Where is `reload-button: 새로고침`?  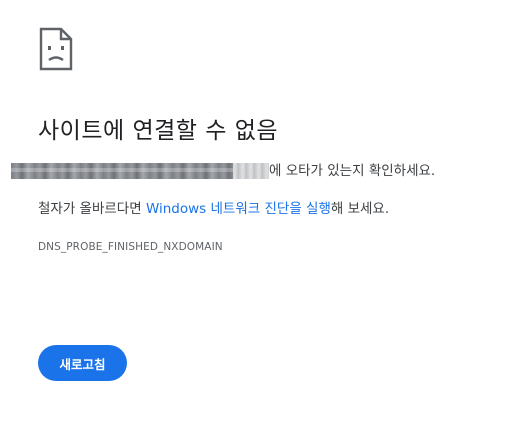
reload-button: 새로고침 is located at coordinates (82, 363).